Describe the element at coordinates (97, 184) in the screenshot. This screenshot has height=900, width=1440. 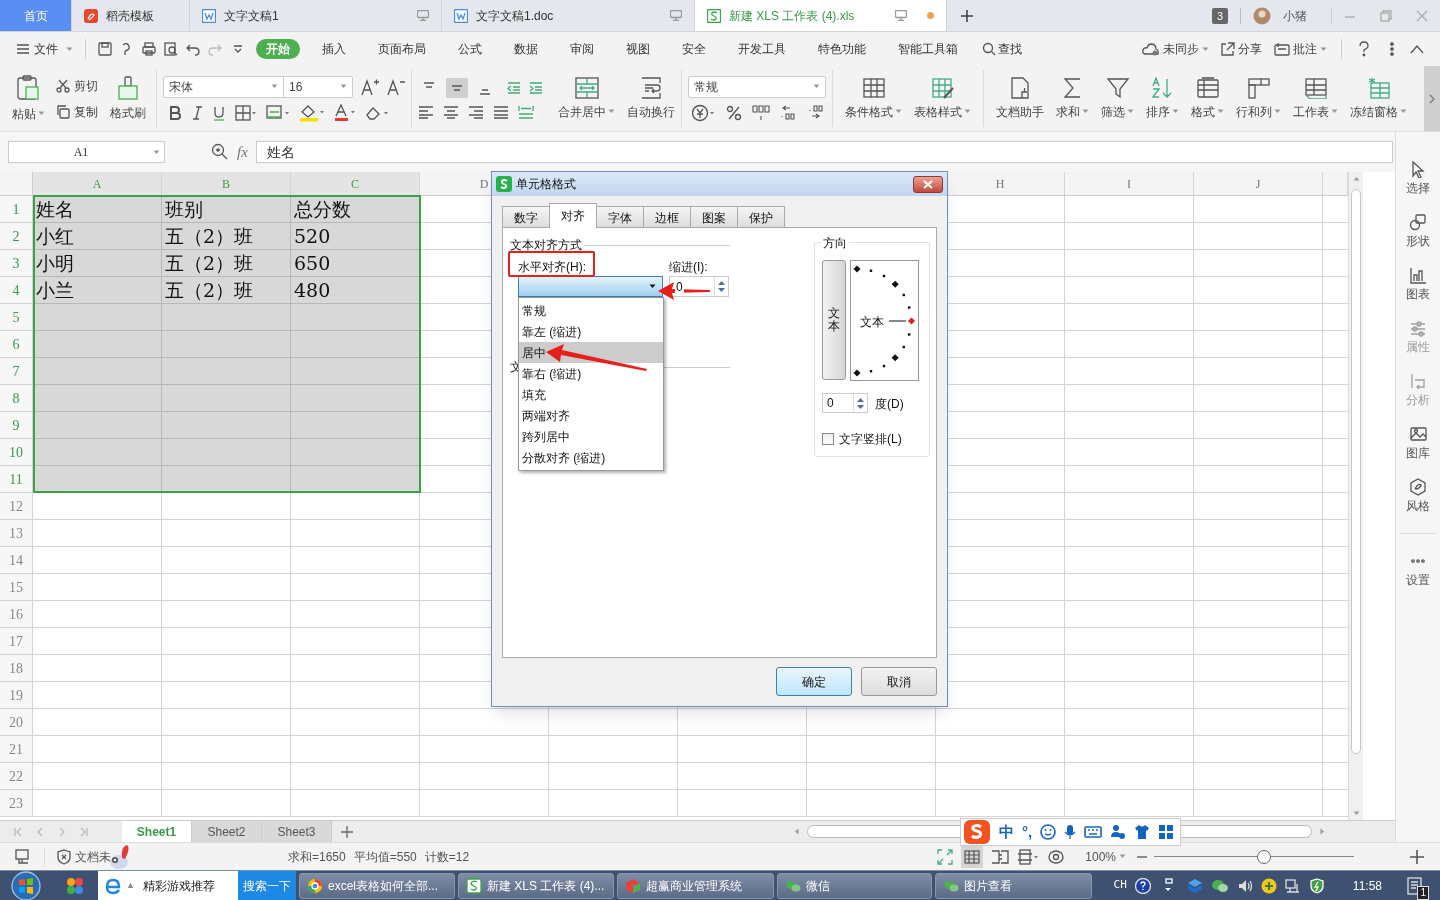
I see `column-header: A` at that location.